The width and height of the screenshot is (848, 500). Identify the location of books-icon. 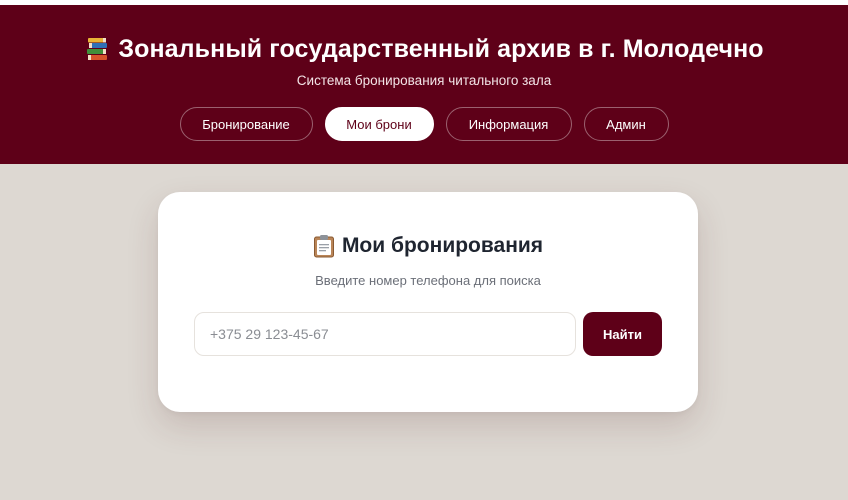
(97, 49).